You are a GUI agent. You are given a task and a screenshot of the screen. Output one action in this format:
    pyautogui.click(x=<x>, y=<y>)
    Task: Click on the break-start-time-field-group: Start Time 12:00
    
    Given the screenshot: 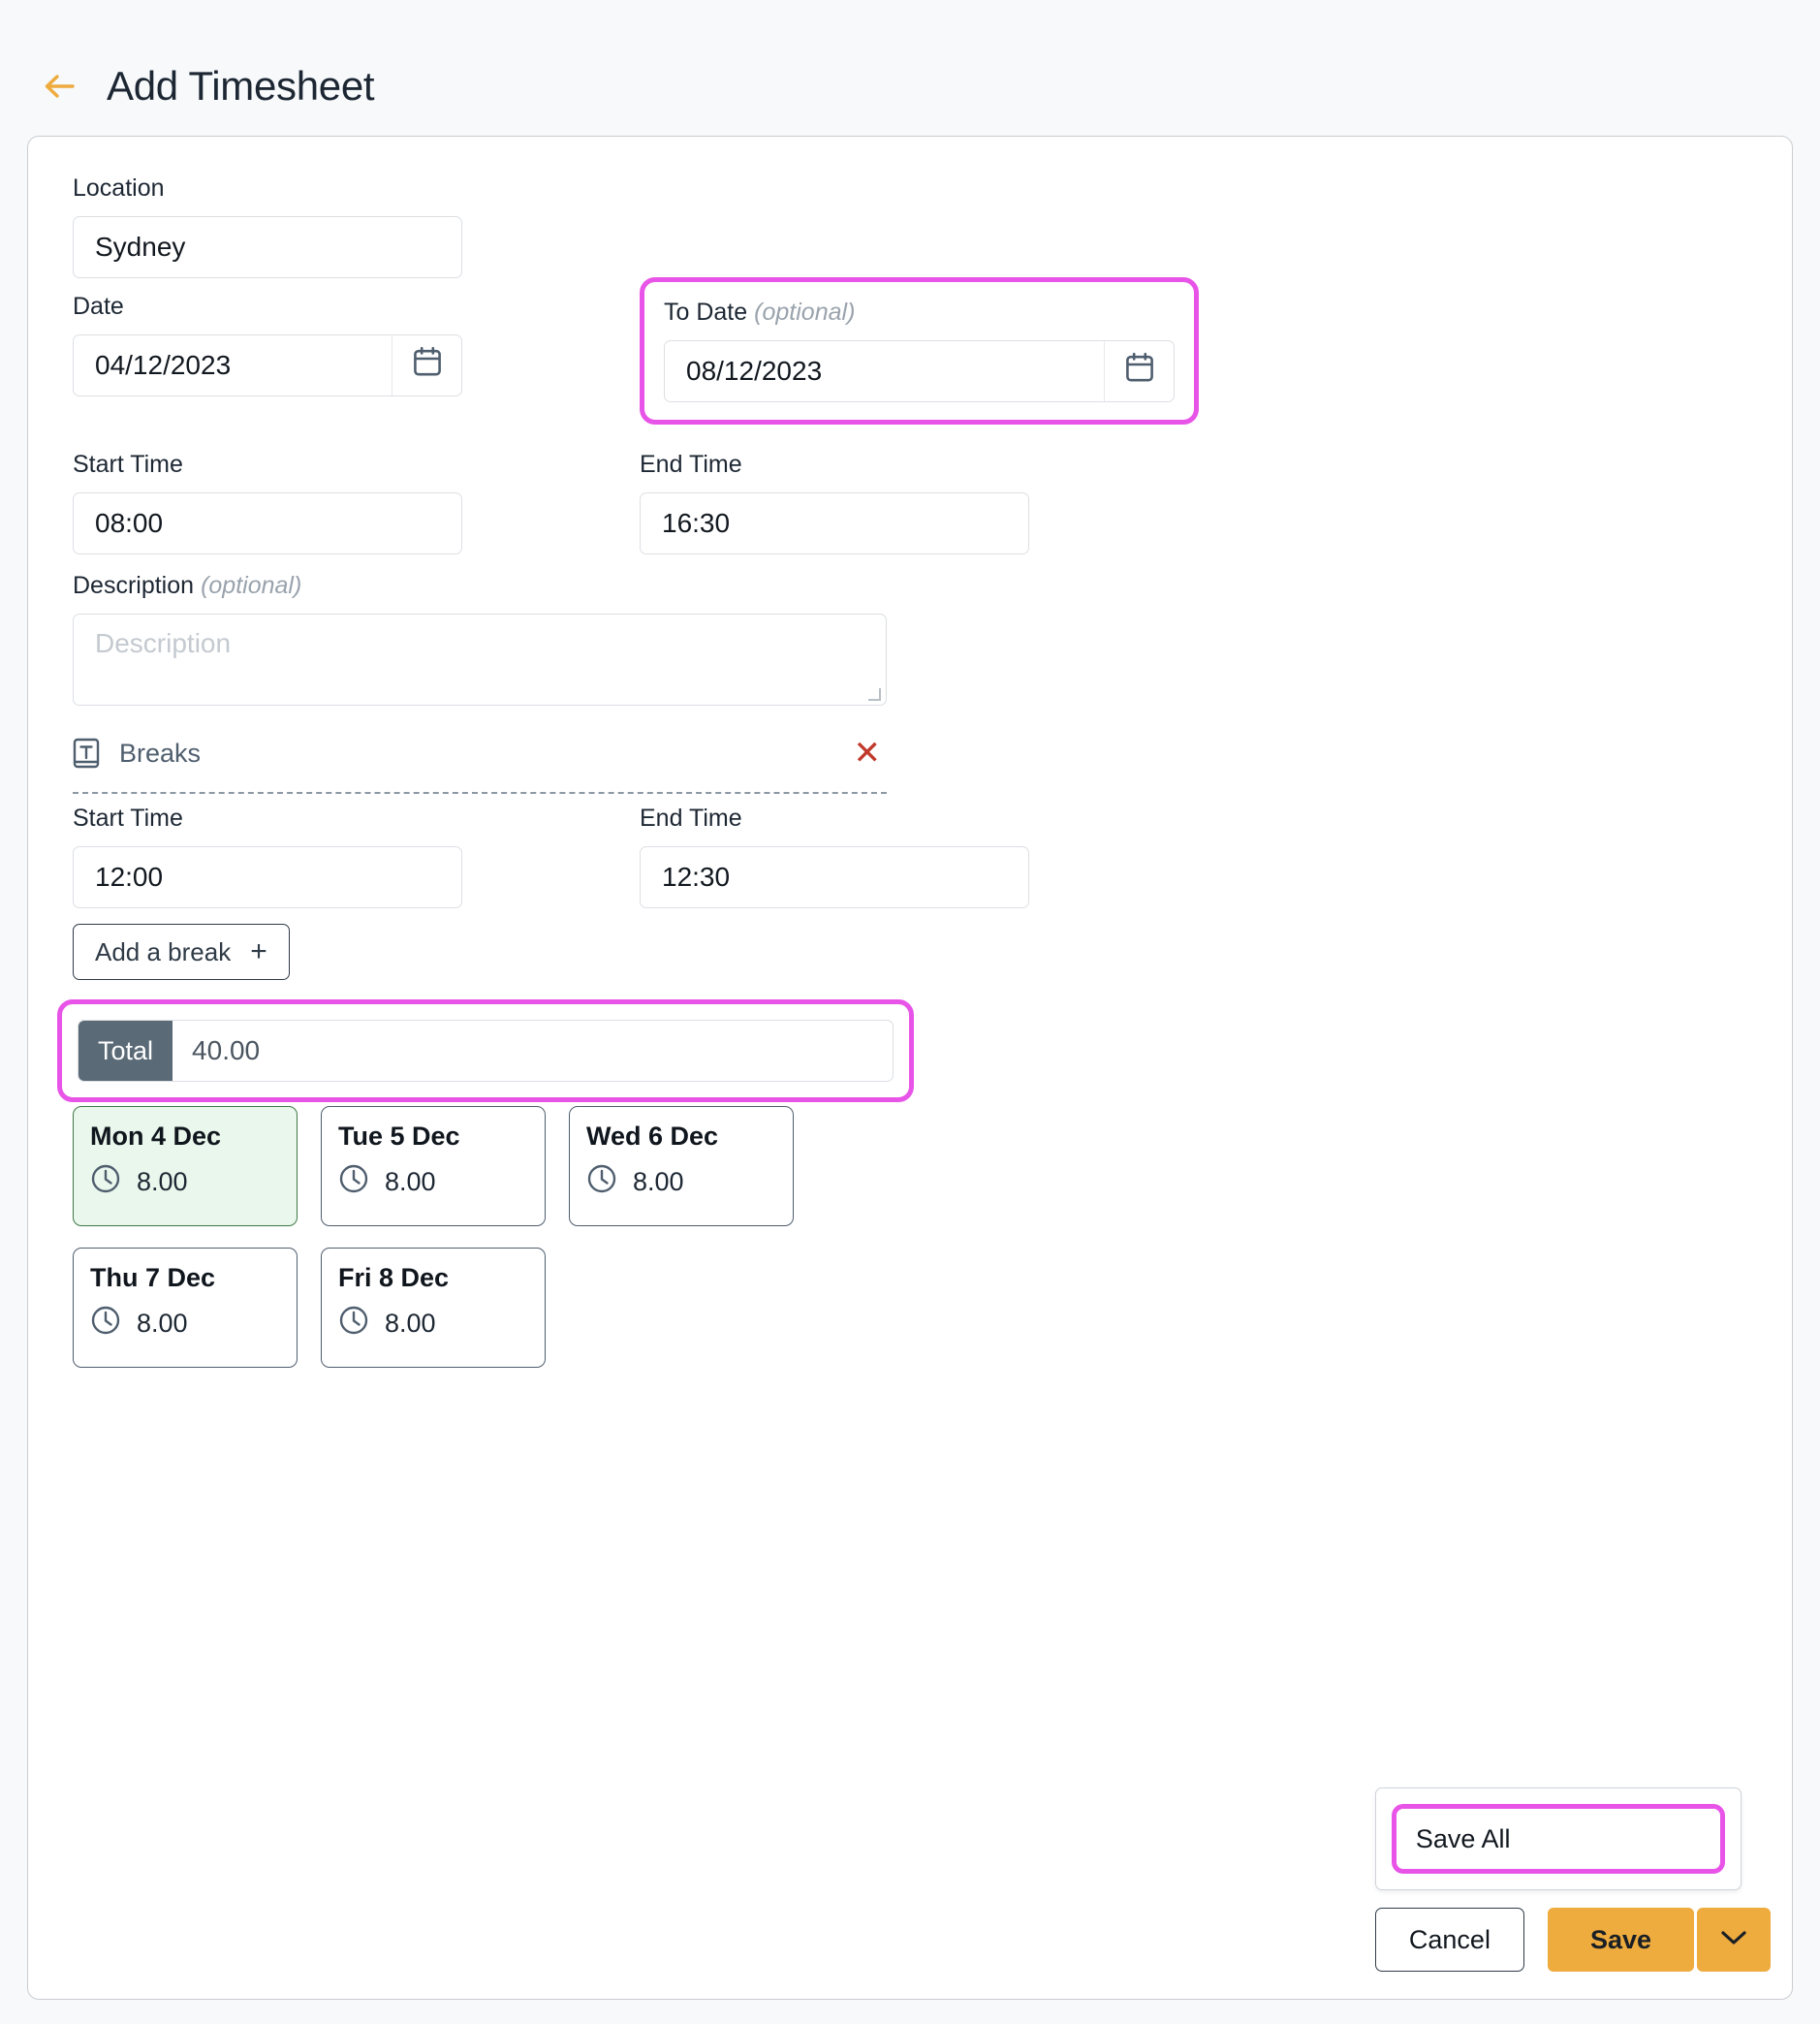 What is the action you would take?
    pyautogui.click(x=267, y=856)
    